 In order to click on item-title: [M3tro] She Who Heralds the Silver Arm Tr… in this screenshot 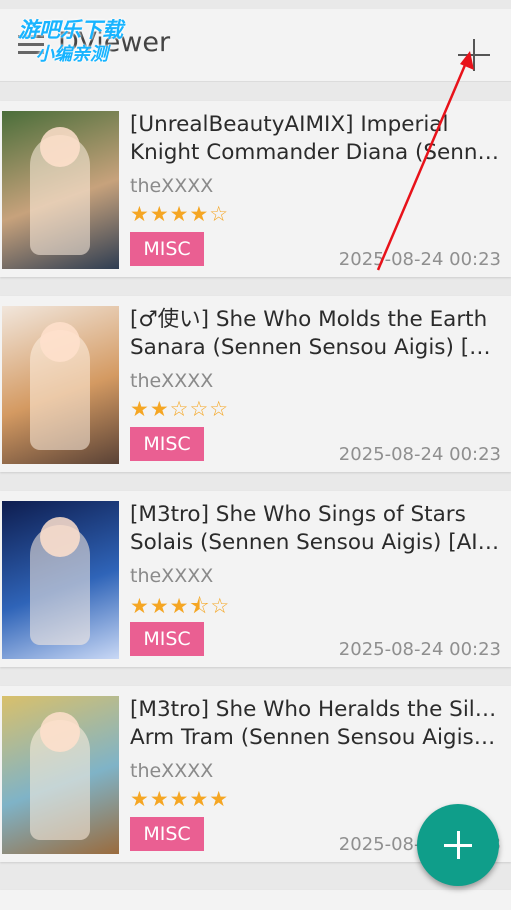, I will do `click(316, 724)`.